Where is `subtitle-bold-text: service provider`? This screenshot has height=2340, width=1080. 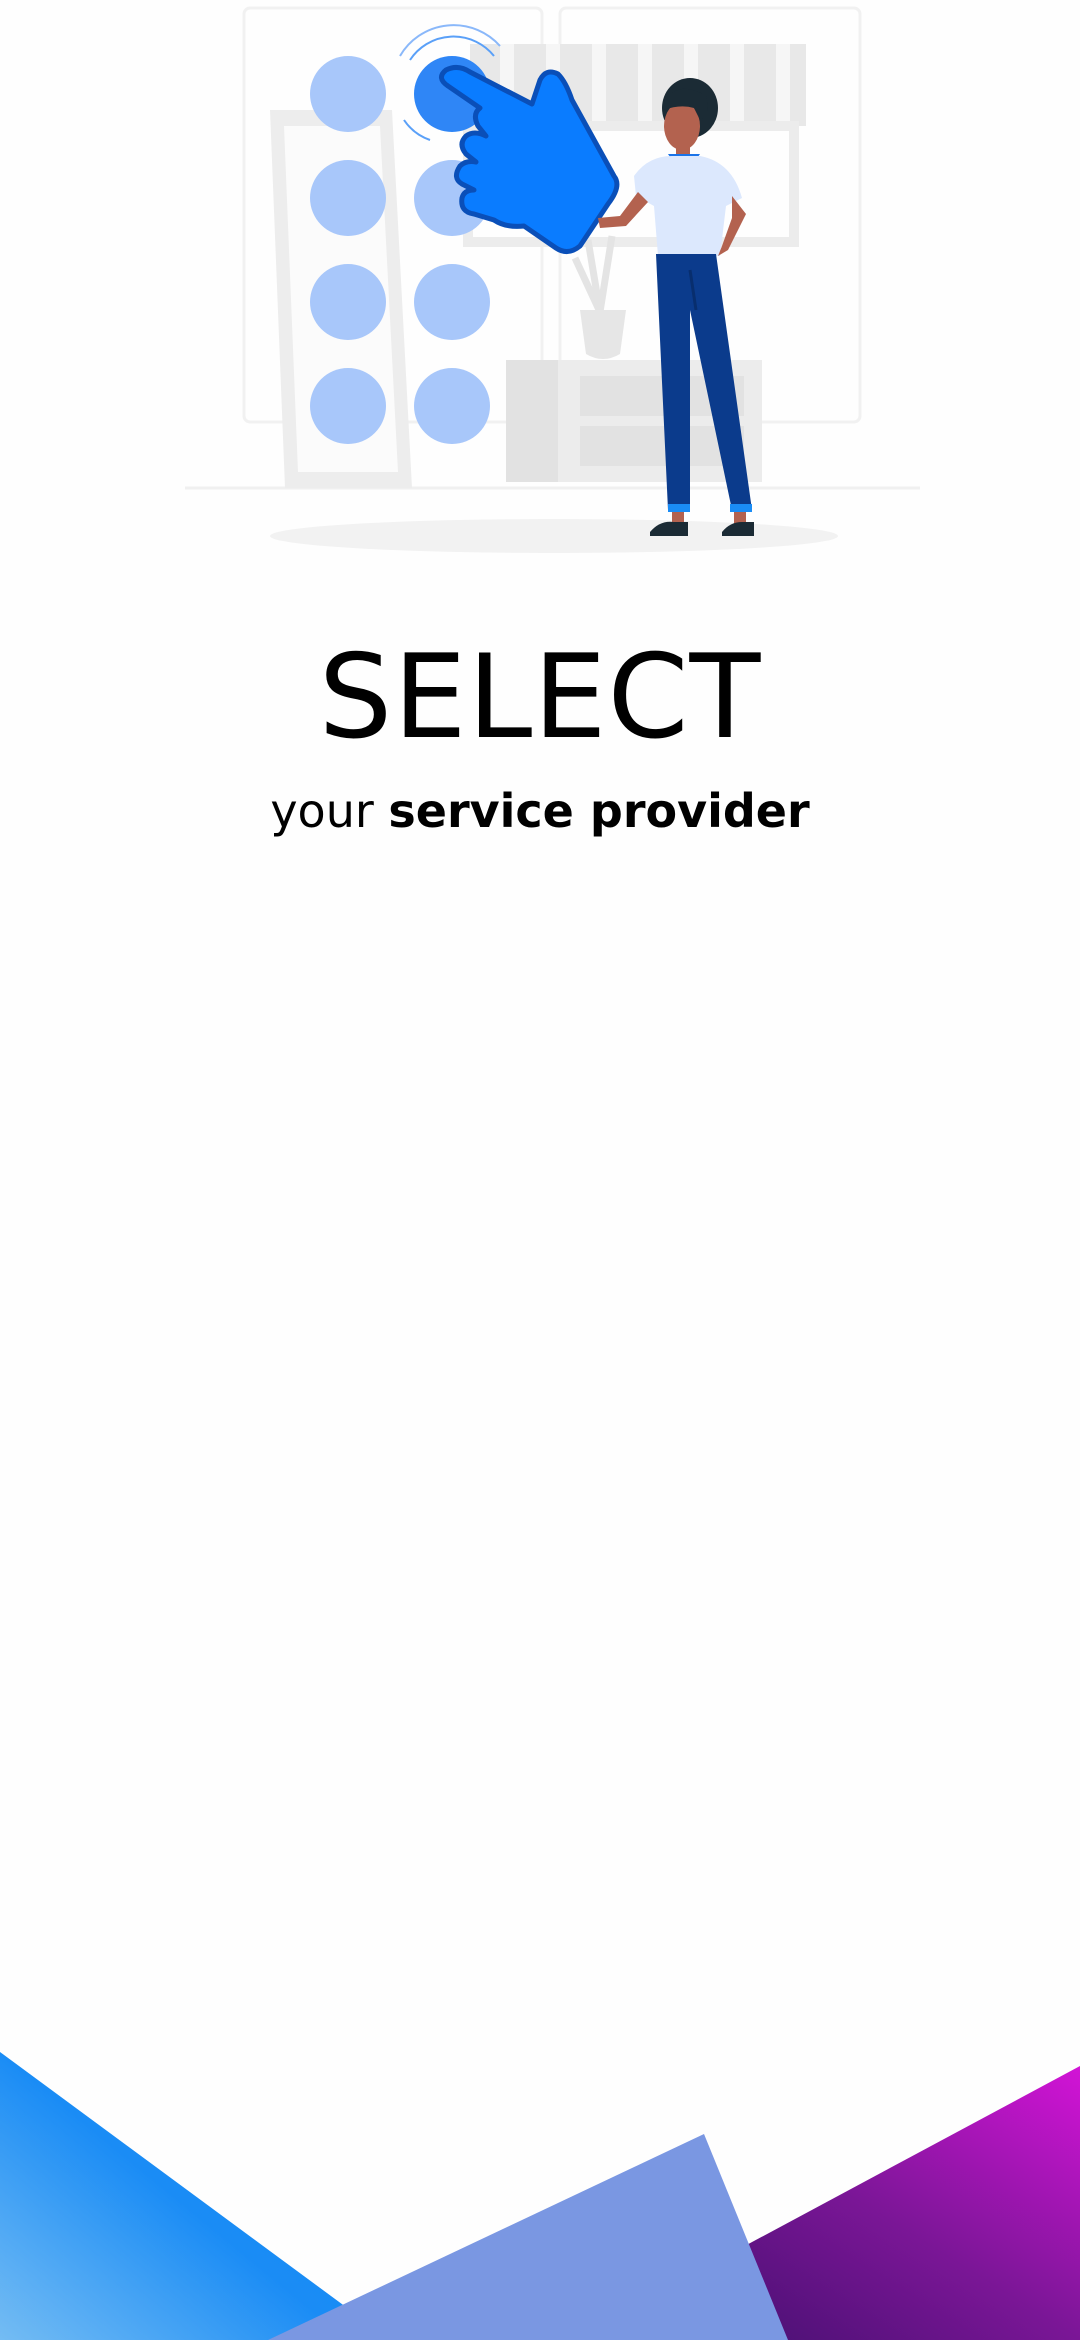 subtitle-bold-text: service provider is located at coordinates (599, 811).